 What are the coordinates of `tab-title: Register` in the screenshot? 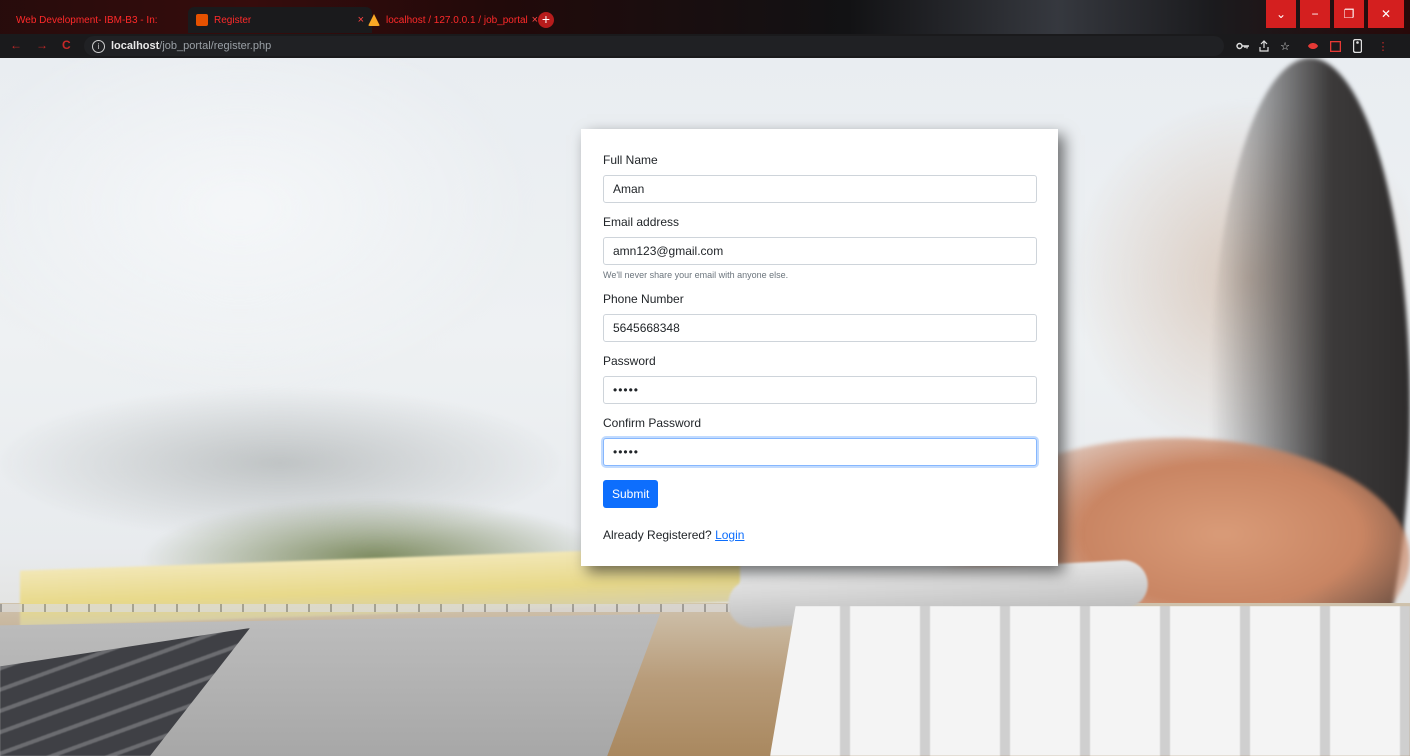 It's located at (233, 20).